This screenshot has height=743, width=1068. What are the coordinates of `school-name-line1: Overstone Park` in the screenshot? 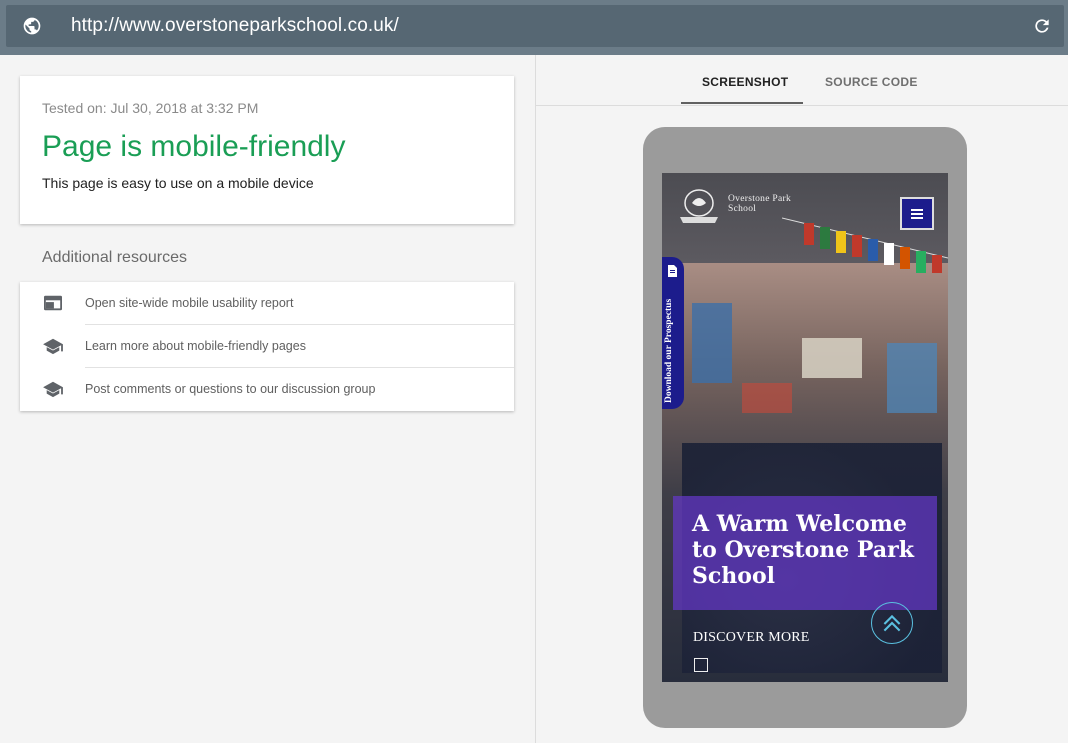 It's located at (760, 199).